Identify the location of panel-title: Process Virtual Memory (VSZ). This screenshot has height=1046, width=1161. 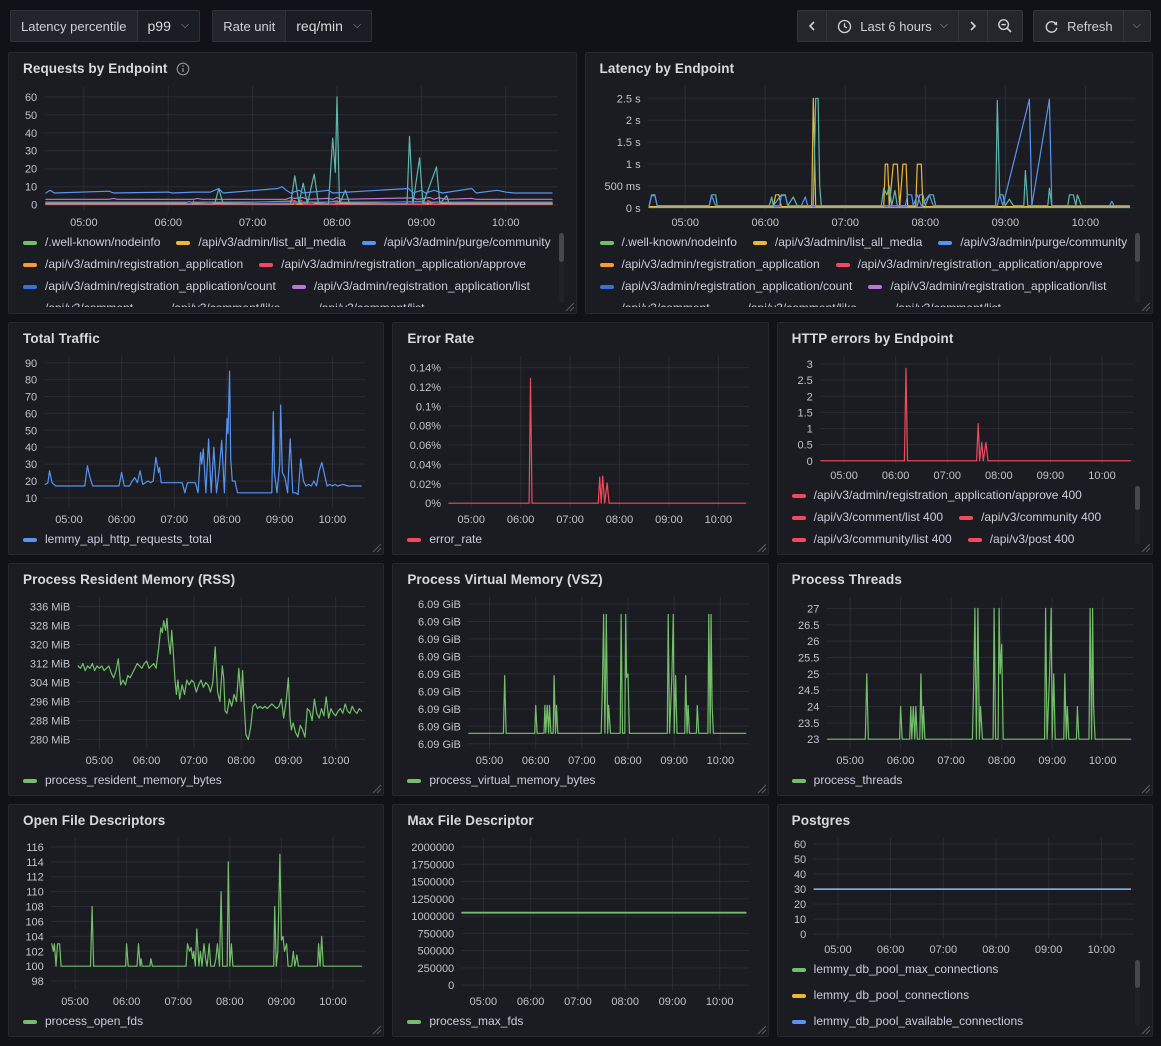
(504, 579).